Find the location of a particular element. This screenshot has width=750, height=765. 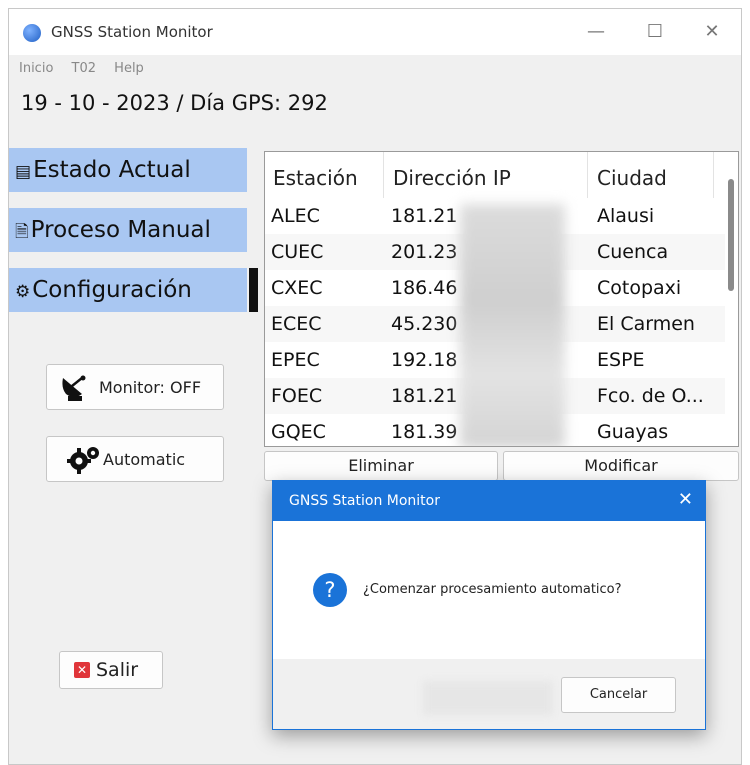

cell-station: EPEC is located at coordinates (295, 360).